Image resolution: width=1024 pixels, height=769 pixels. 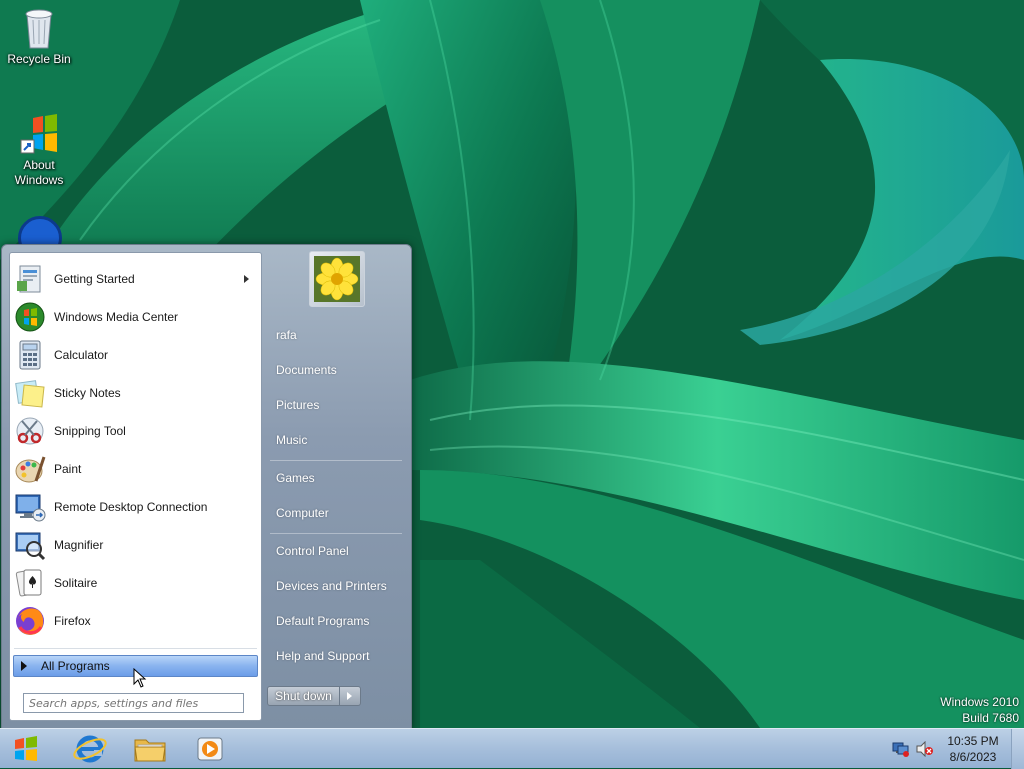 I want to click on program-magnifier: Magnifier, so click(x=135, y=545).